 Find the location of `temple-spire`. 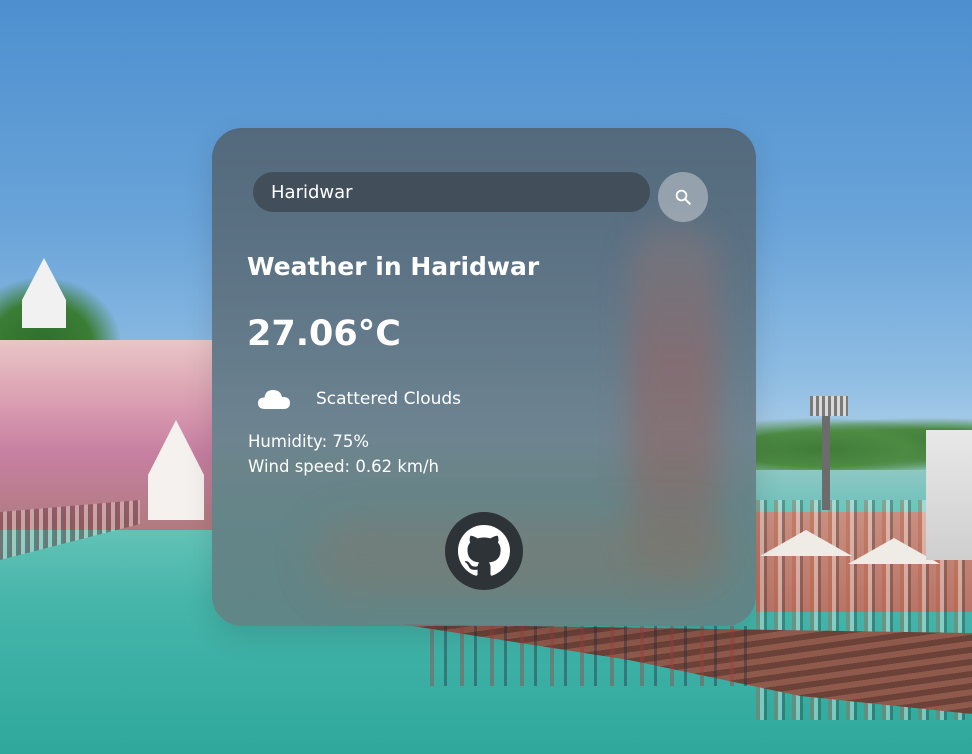

temple-spire is located at coordinates (44, 293).